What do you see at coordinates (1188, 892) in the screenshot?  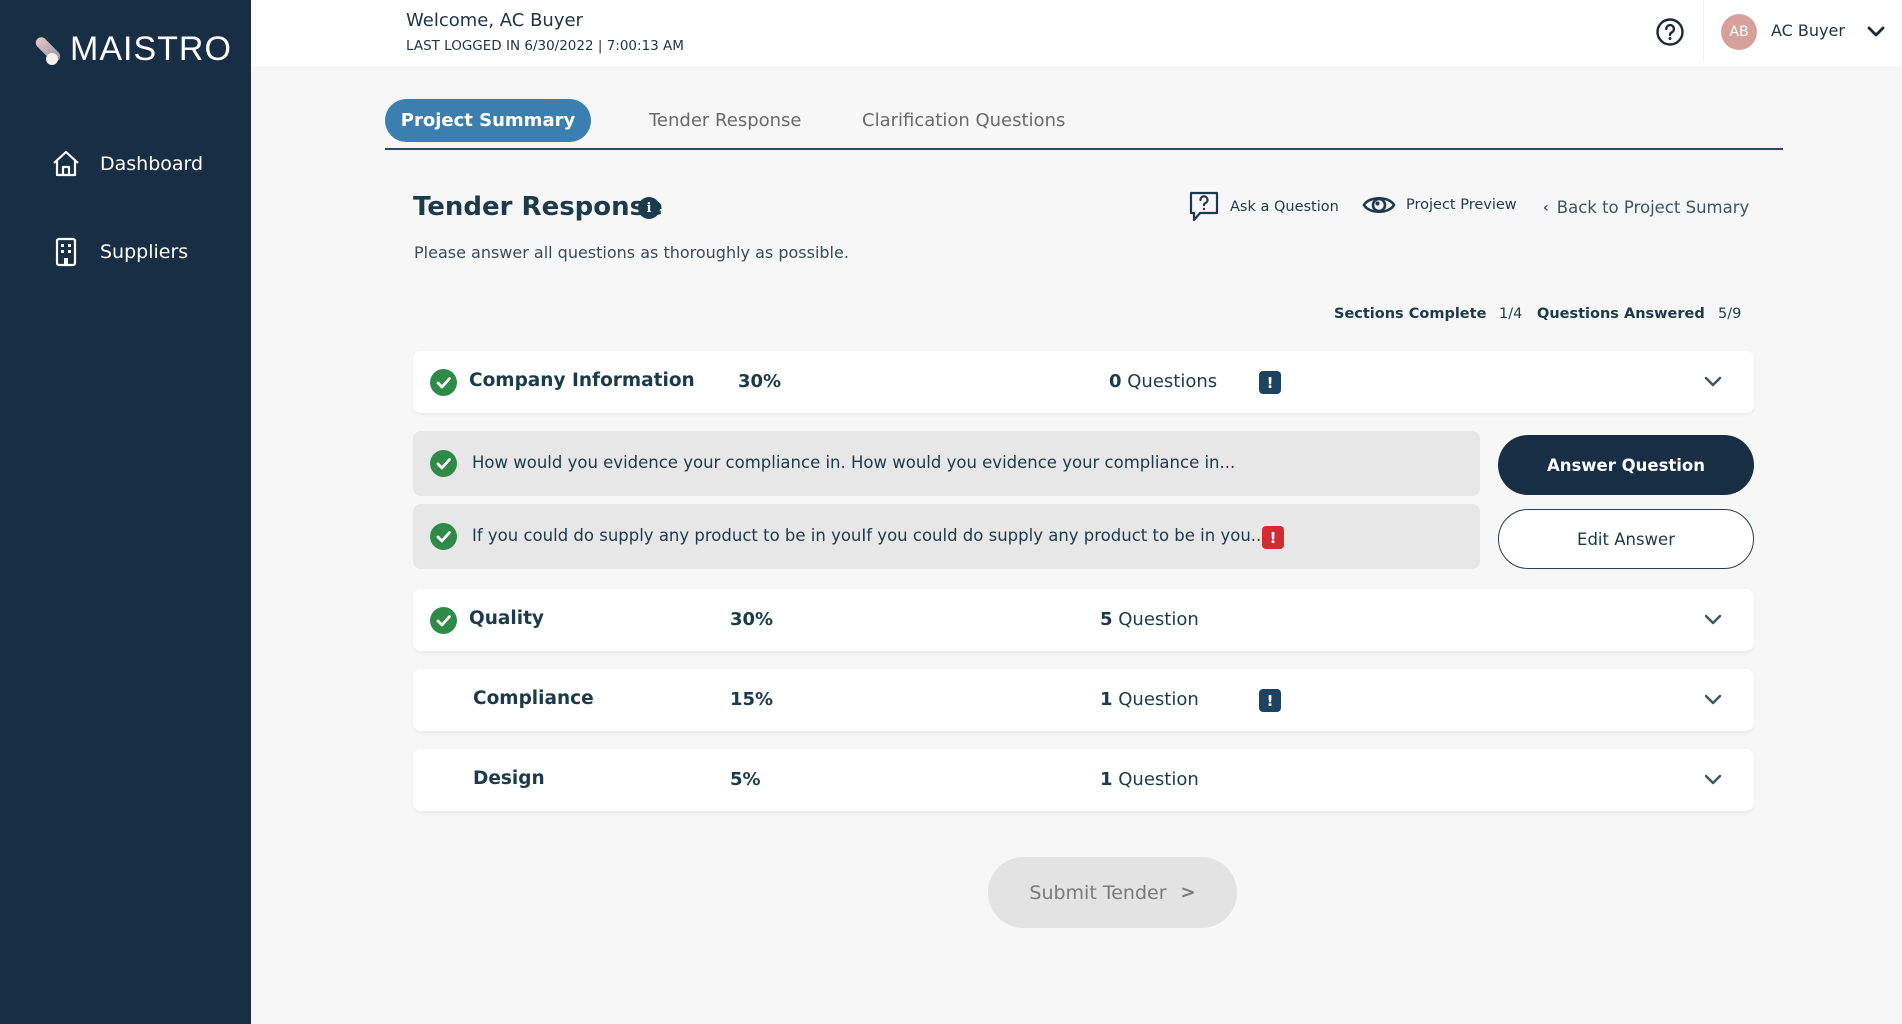 I see `chevron-right-icon: >` at bounding box center [1188, 892].